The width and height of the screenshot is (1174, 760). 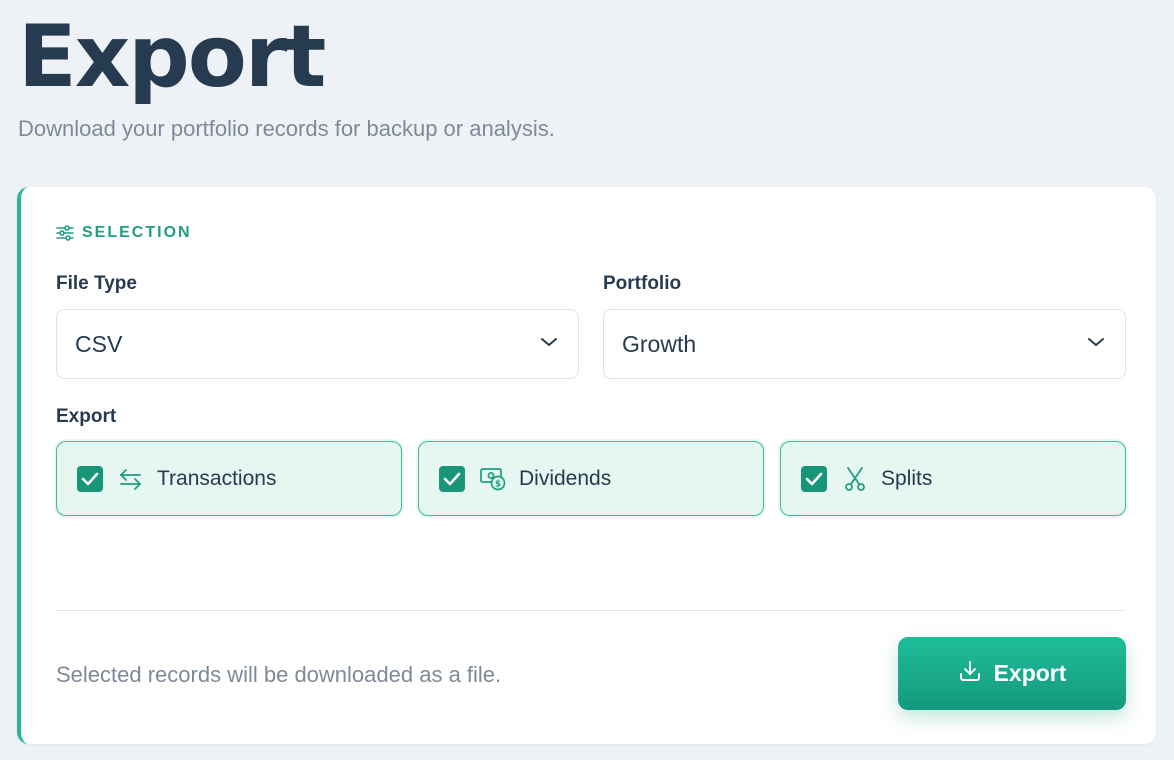 What do you see at coordinates (96, 283) in the screenshot?
I see `file-type-label: File Type` at bounding box center [96, 283].